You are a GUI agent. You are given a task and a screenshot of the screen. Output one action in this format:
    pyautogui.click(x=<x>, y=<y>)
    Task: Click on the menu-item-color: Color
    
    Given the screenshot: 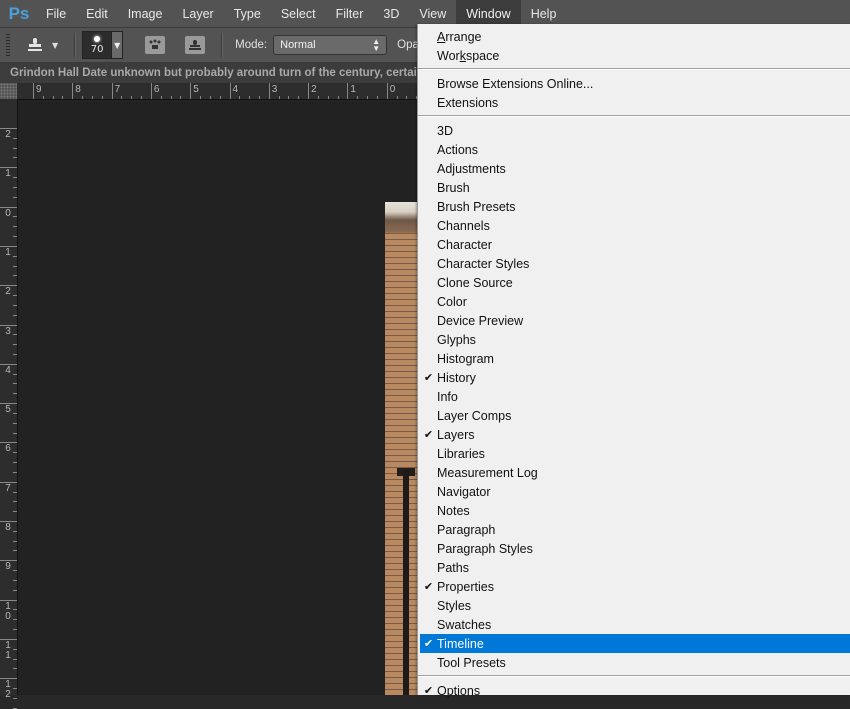 What is the action you would take?
    pyautogui.click(x=635, y=301)
    